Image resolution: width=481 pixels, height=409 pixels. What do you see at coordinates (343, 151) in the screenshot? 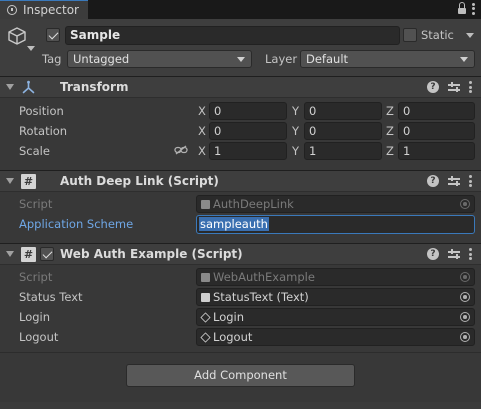
I see `scale-y-field: 1` at bounding box center [343, 151].